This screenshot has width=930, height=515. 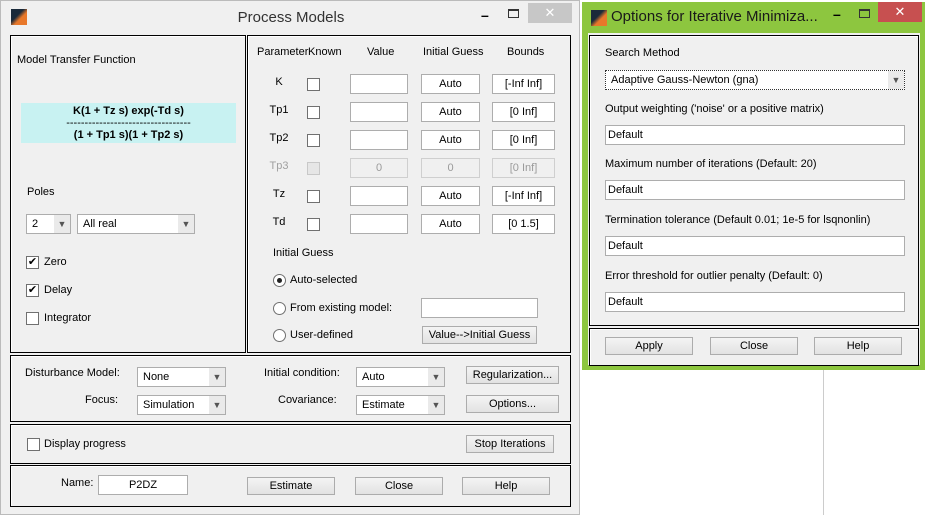 What do you see at coordinates (85, 444) in the screenshot?
I see `display-progress-label: Display progress` at bounding box center [85, 444].